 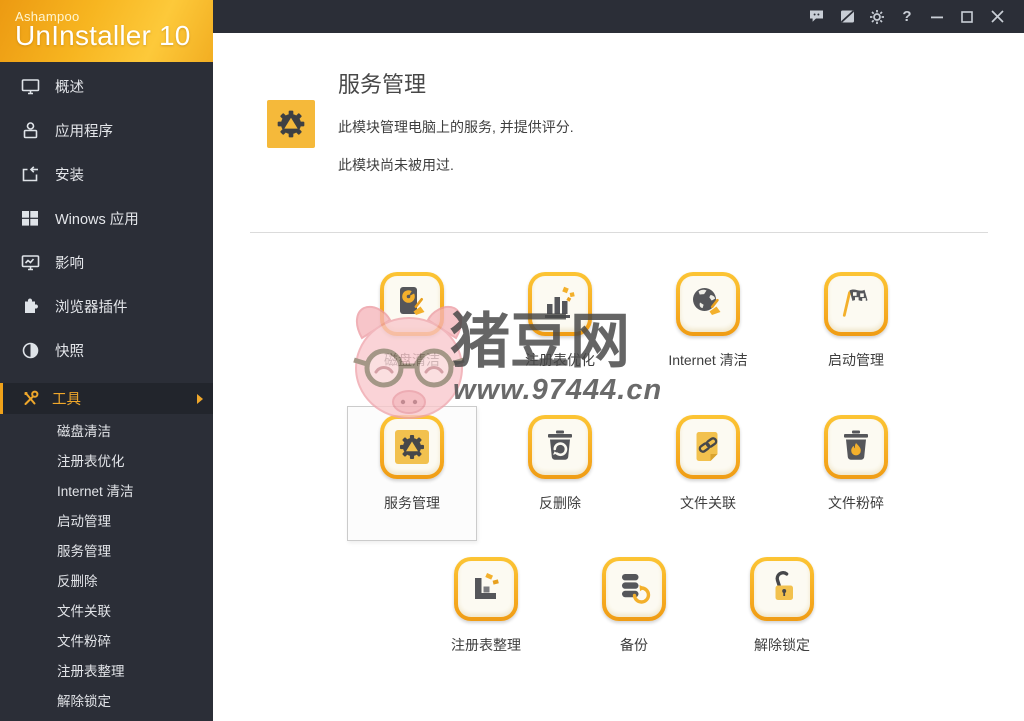 I want to click on backup-icon, so click(x=634, y=589).